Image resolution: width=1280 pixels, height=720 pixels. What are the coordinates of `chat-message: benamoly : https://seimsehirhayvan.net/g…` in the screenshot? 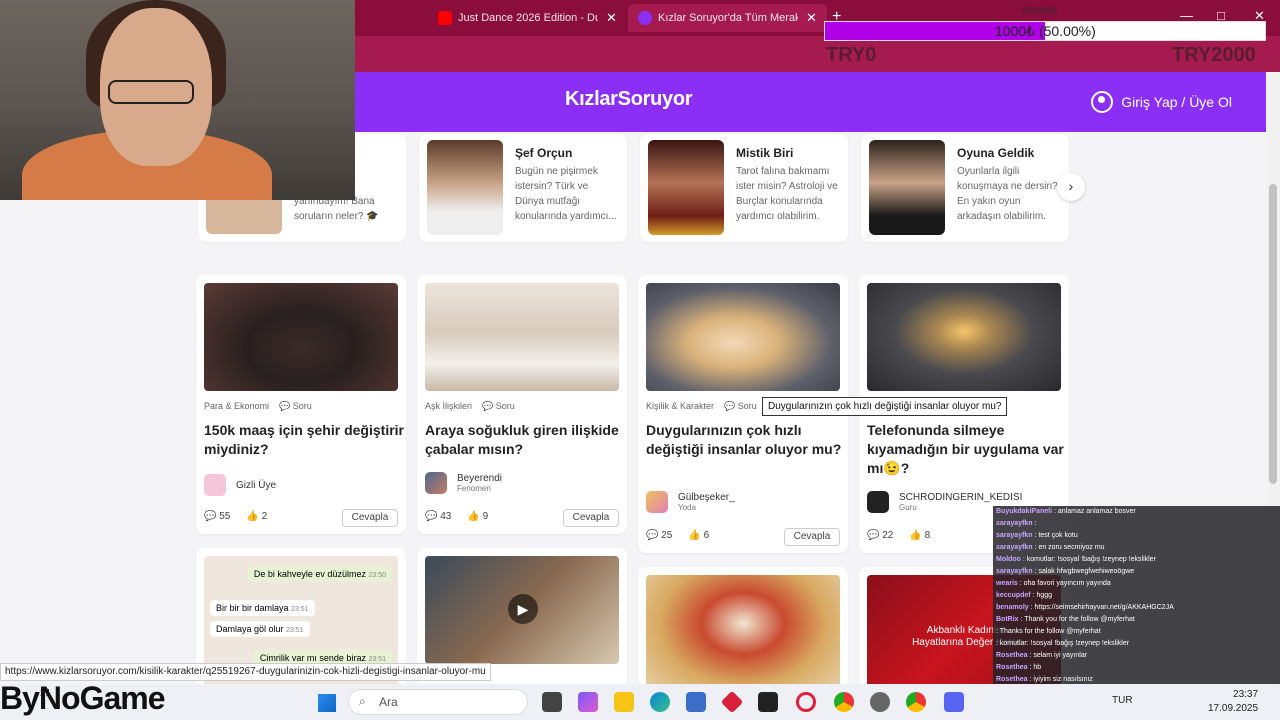 It's located at (1136, 608).